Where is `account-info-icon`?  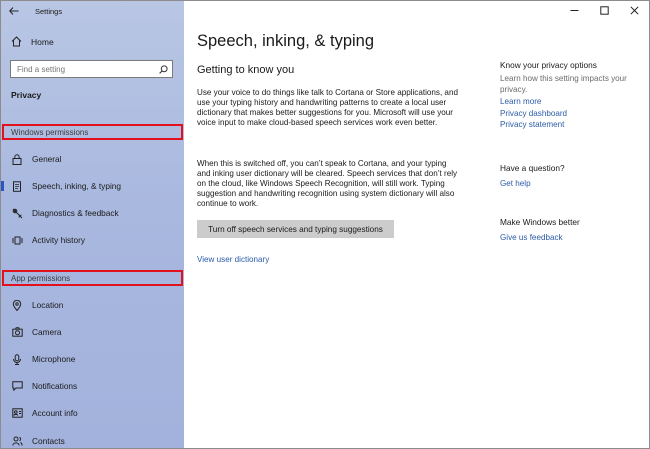
account-info-icon is located at coordinates (17, 413).